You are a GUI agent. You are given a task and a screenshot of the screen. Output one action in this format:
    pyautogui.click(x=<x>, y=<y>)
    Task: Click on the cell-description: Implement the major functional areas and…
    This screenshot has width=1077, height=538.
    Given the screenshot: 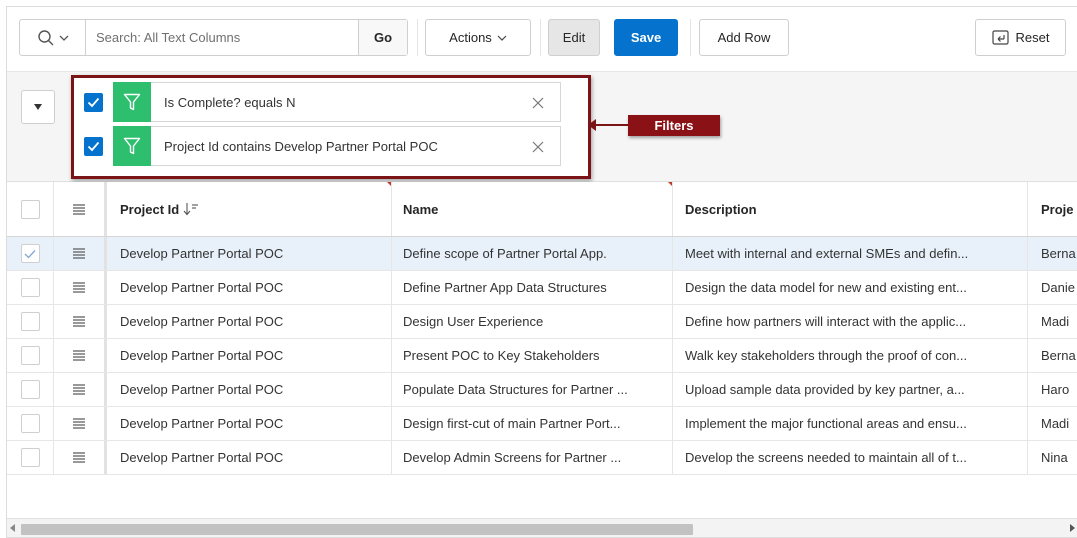 What is the action you would take?
    pyautogui.click(x=850, y=423)
    